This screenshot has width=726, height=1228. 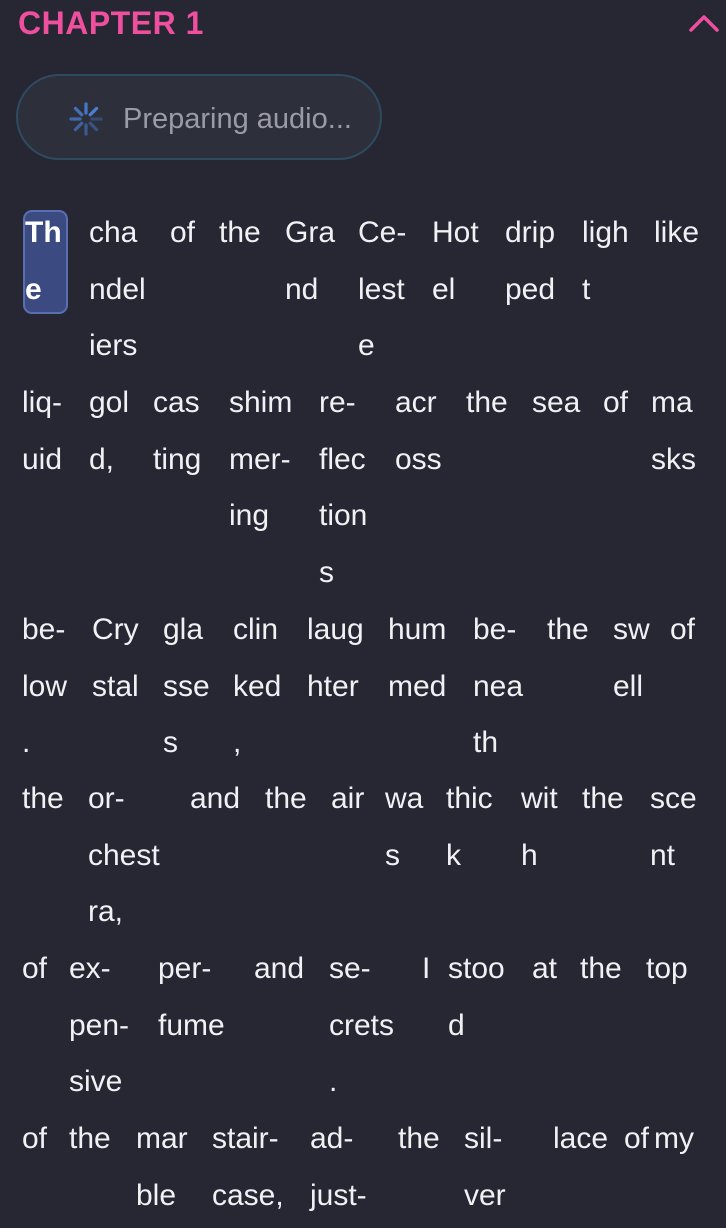 What do you see at coordinates (42, 403) in the screenshot?
I see `word-fragment: liq-` at bounding box center [42, 403].